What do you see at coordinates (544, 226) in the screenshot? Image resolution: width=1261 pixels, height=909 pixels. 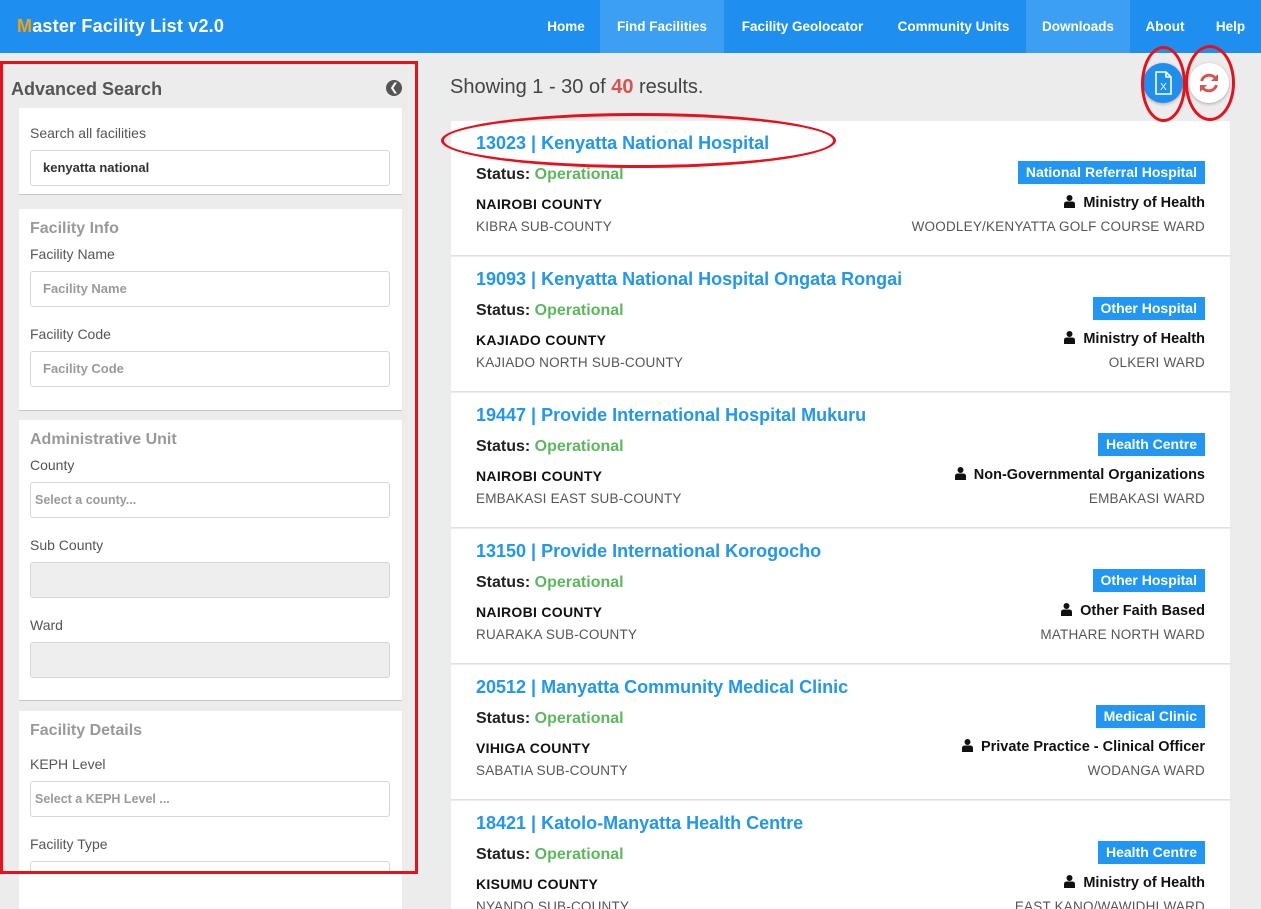 I see `subcounty-text: KIBRA SUB-COUNTY` at bounding box center [544, 226].